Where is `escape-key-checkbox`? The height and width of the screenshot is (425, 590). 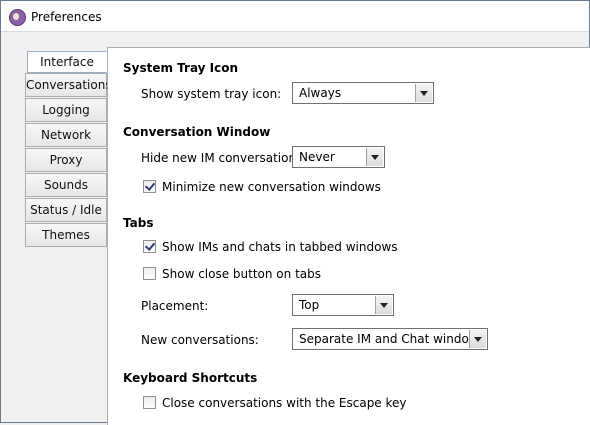
escape-key-checkbox is located at coordinates (149, 402).